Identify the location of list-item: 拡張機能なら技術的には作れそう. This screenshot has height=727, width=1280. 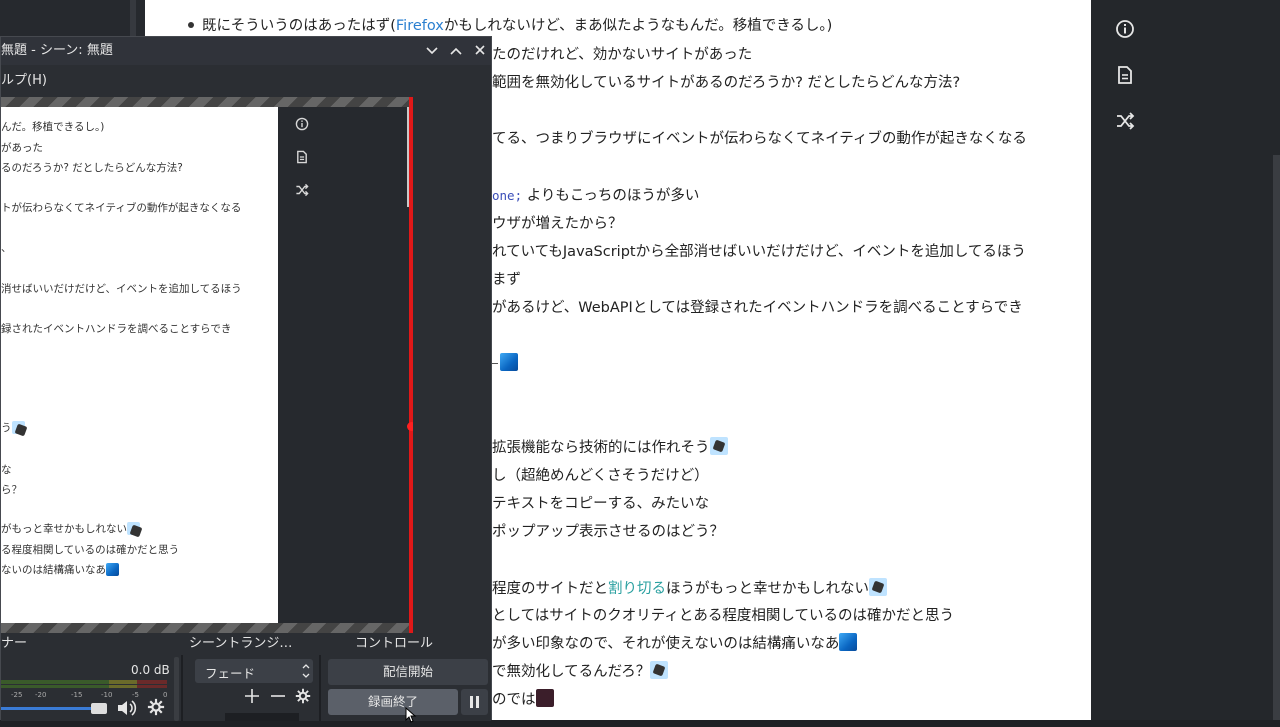
(610, 447).